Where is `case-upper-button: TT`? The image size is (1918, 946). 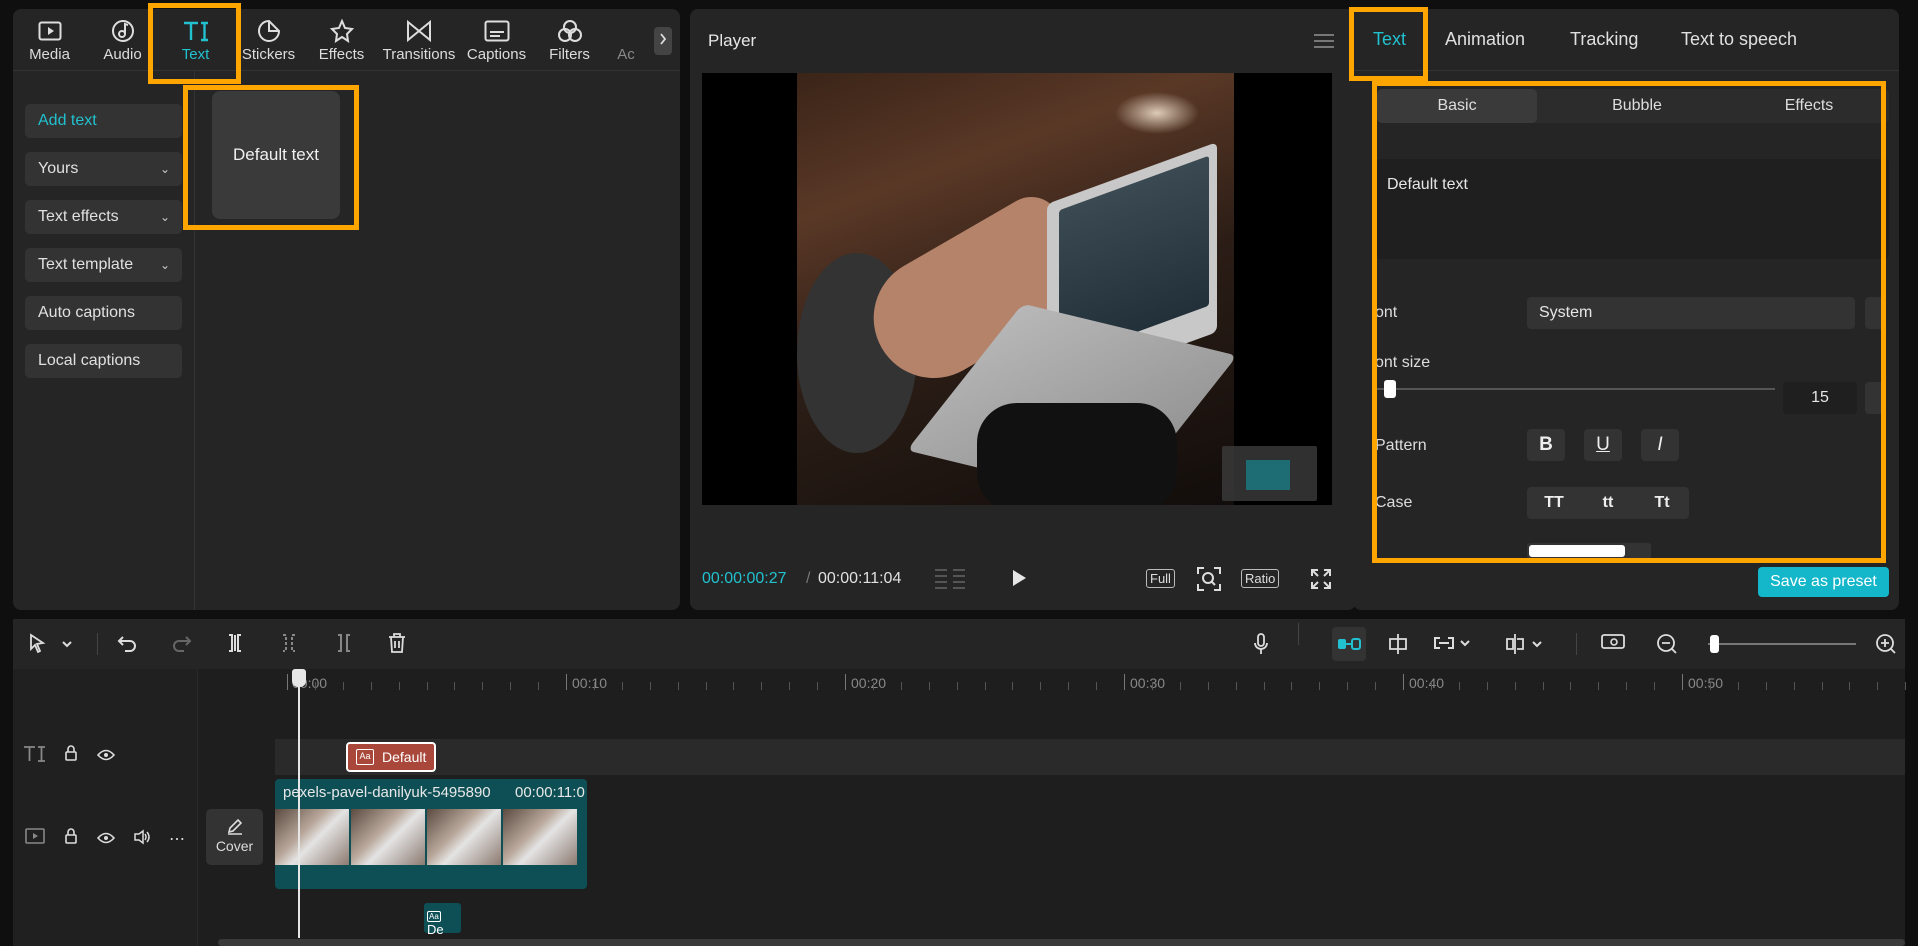
case-upper-button: TT is located at coordinates (1554, 503).